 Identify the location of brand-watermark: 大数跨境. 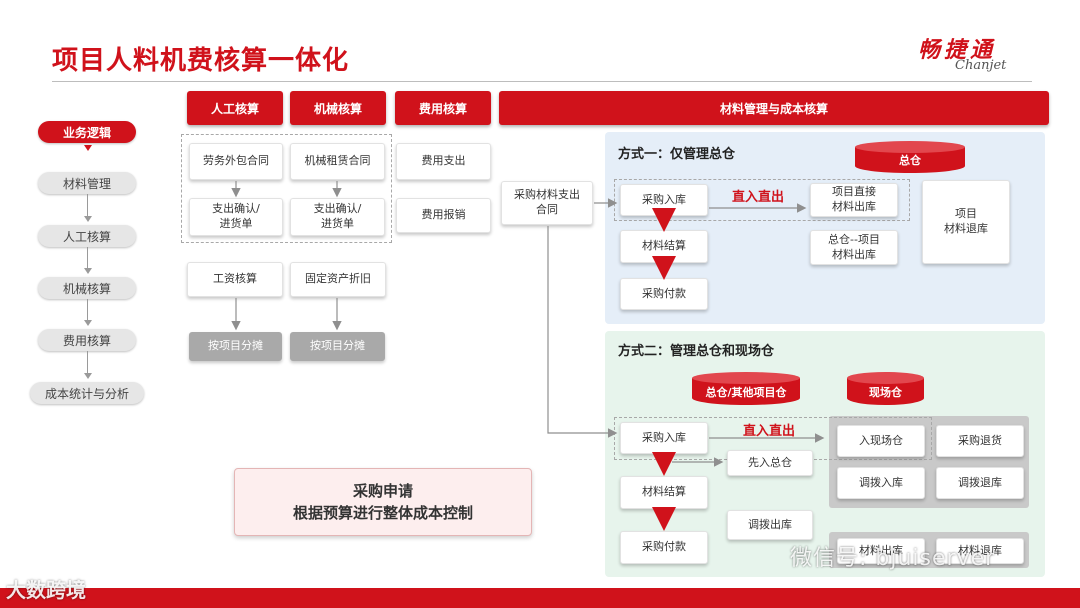
(46, 590).